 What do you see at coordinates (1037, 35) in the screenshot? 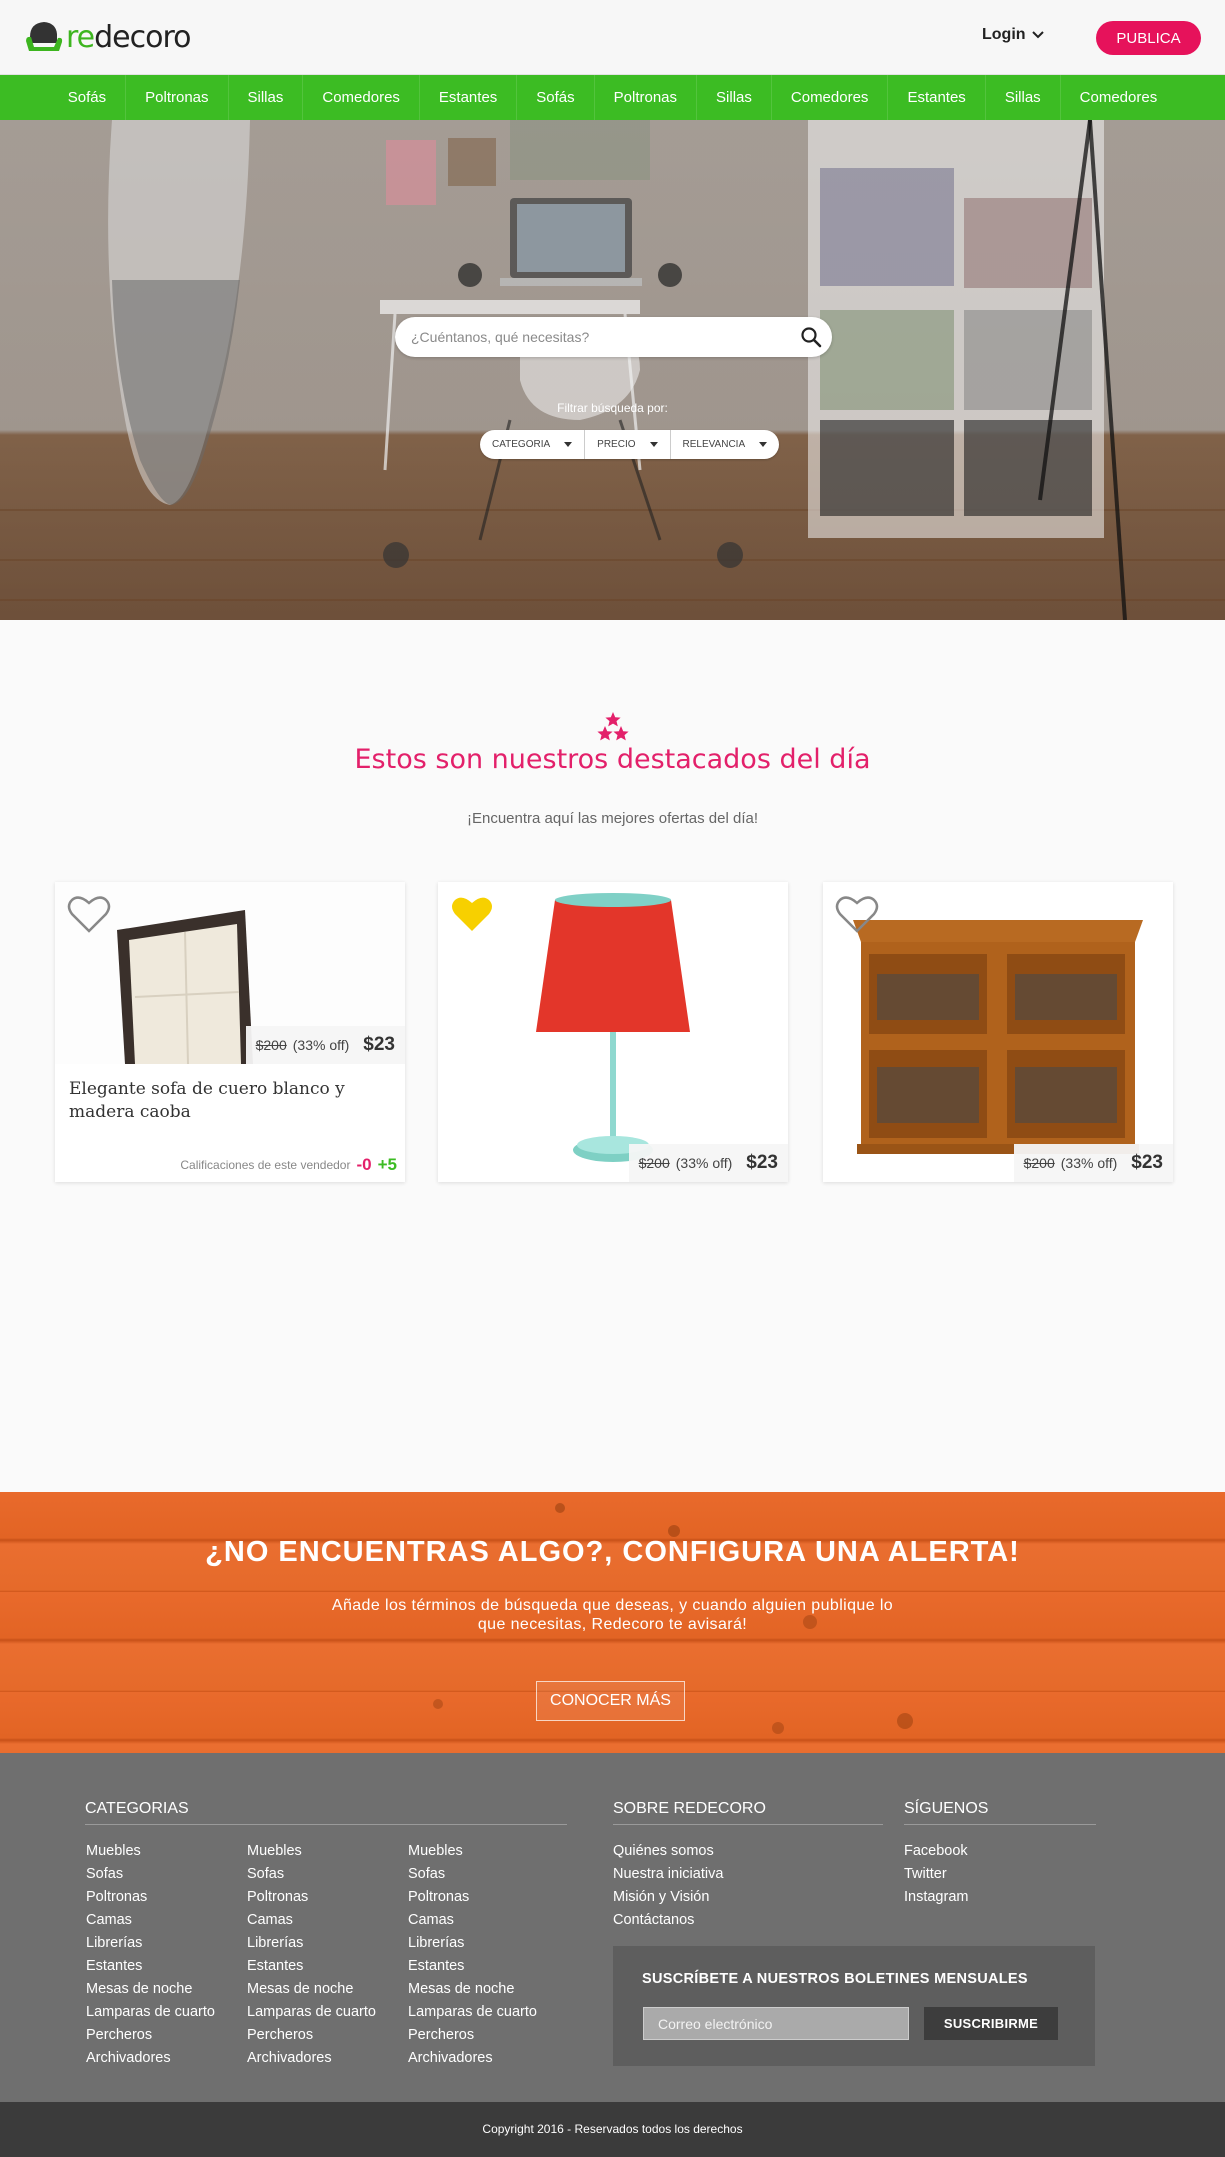
I see `chevron-down-icon` at bounding box center [1037, 35].